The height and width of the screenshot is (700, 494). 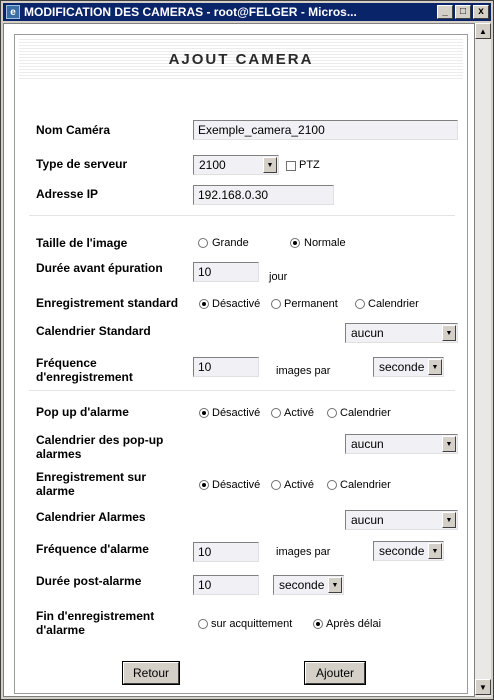 I want to click on popup-active-label: Activé, so click(x=299, y=413).